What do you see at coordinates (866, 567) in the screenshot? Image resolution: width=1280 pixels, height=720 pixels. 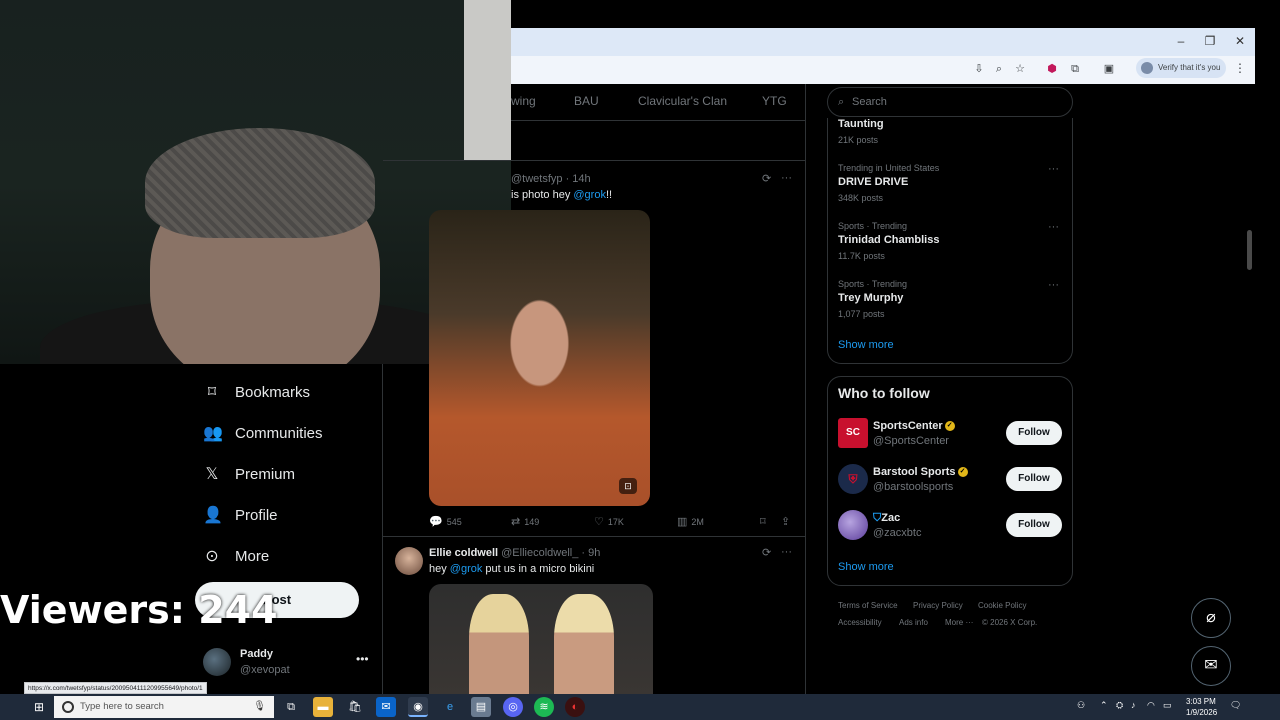 I see `wtf-show-more: Show more` at bounding box center [866, 567].